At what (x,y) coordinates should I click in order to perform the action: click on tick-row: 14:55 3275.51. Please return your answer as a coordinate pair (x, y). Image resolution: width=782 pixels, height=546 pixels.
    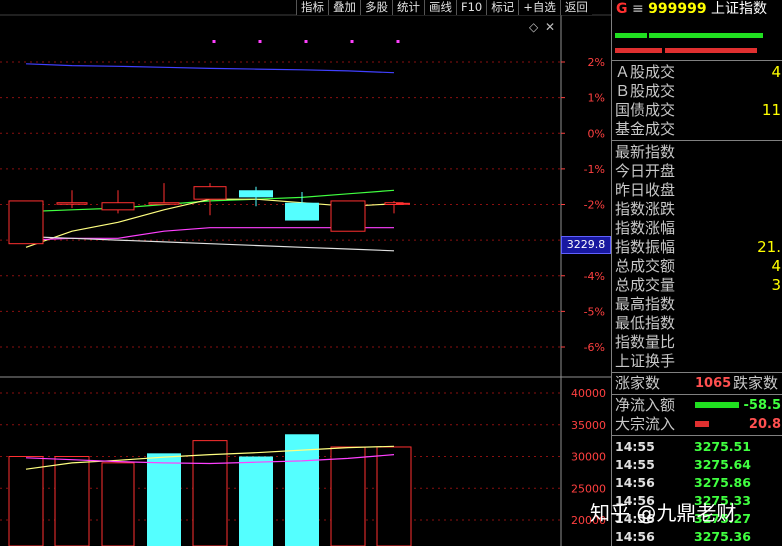
    Looking at the image, I should click on (697, 446).